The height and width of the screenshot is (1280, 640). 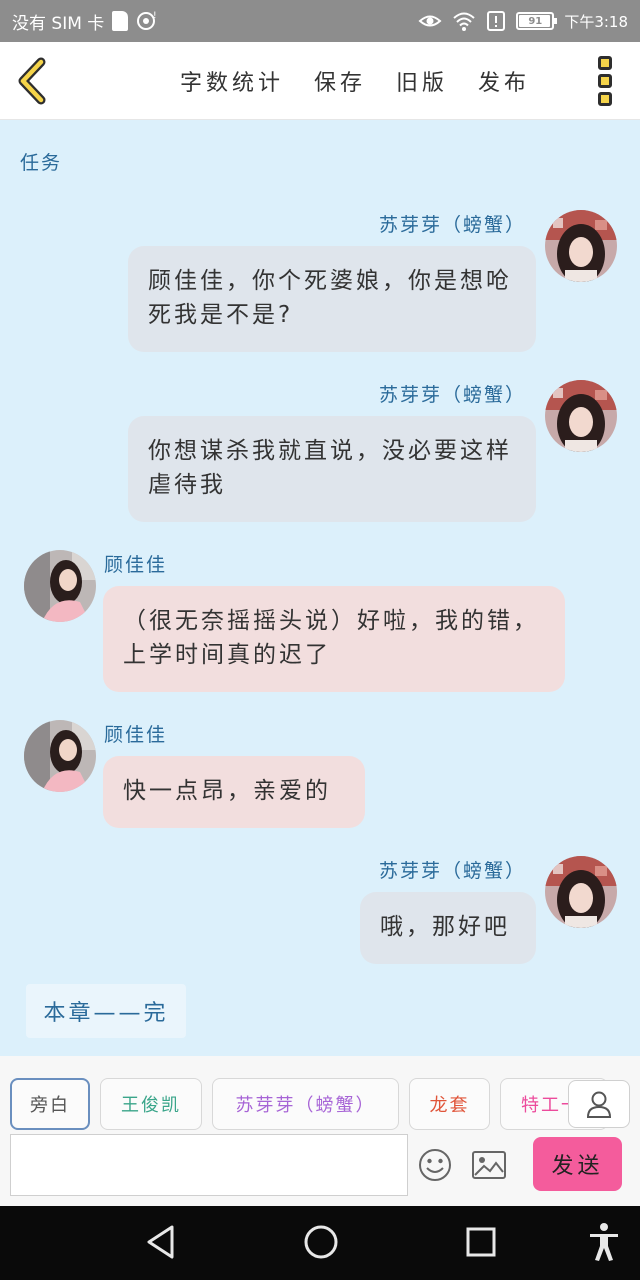 What do you see at coordinates (340, 81) in the screenshot?
I see `save-button: 保存` at bounding box center [340, 81].